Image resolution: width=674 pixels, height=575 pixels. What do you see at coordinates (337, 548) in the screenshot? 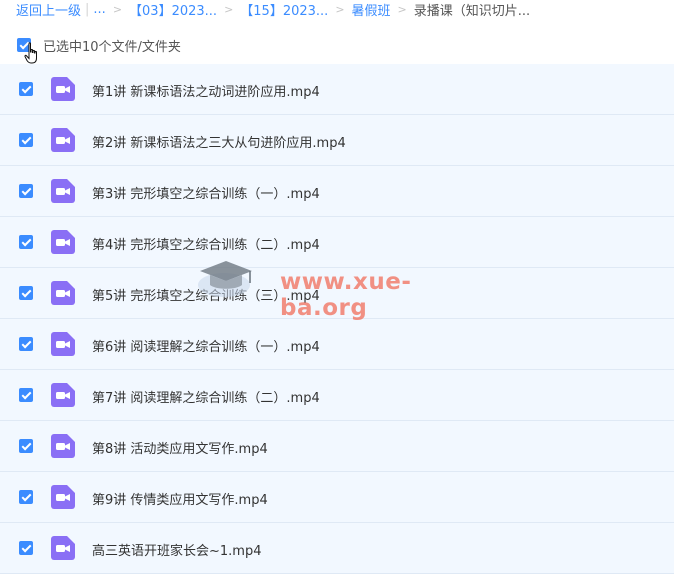
I see `file-row: 高三英语开班家长会~1.mp4` at bounding box center [337, 548].